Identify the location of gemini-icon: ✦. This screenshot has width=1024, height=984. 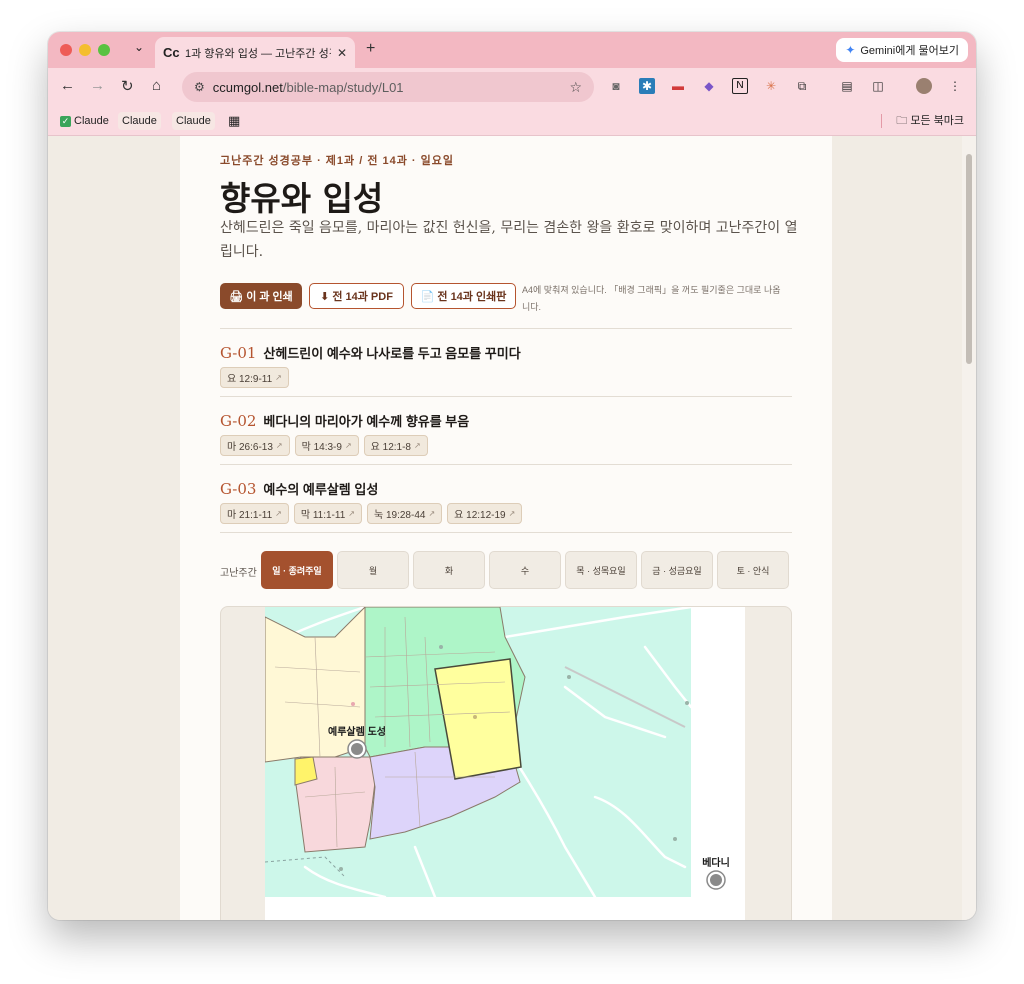
(850, 50).